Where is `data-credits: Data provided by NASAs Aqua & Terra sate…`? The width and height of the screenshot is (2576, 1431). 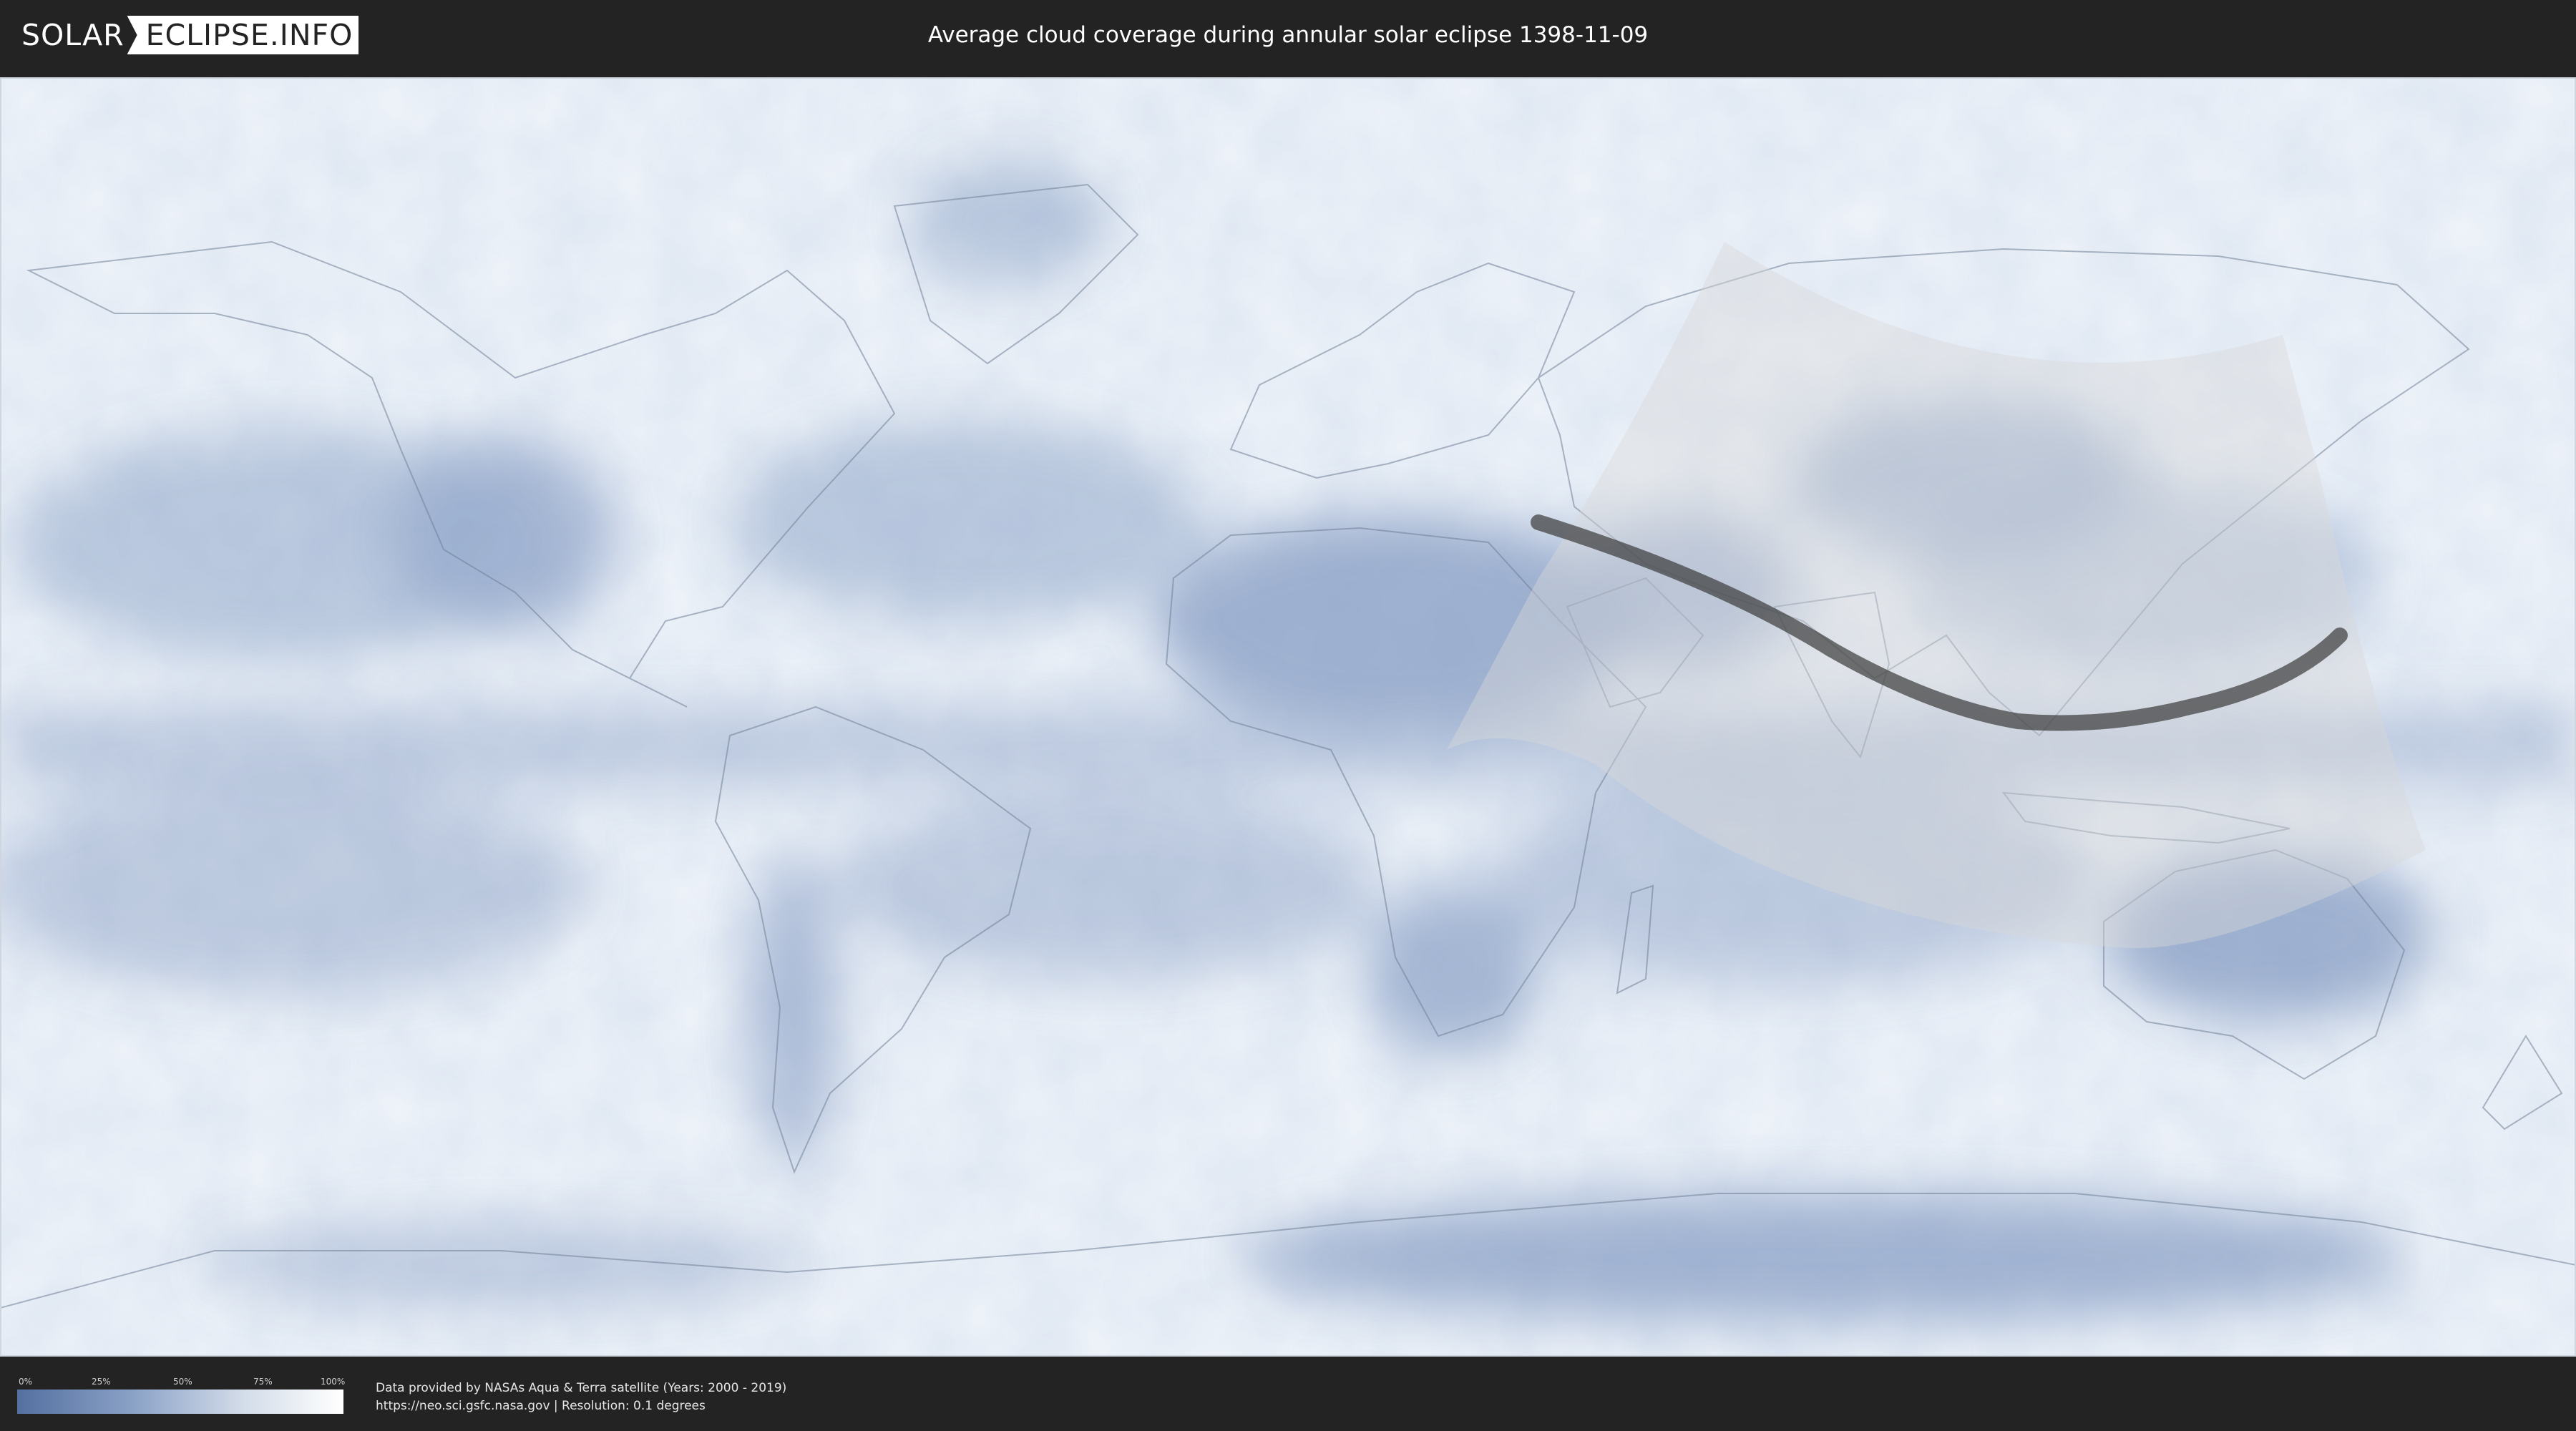 data-credits: Data provided by NASAs Aqua & Terra sate… is located at coordinates (581, 1397).